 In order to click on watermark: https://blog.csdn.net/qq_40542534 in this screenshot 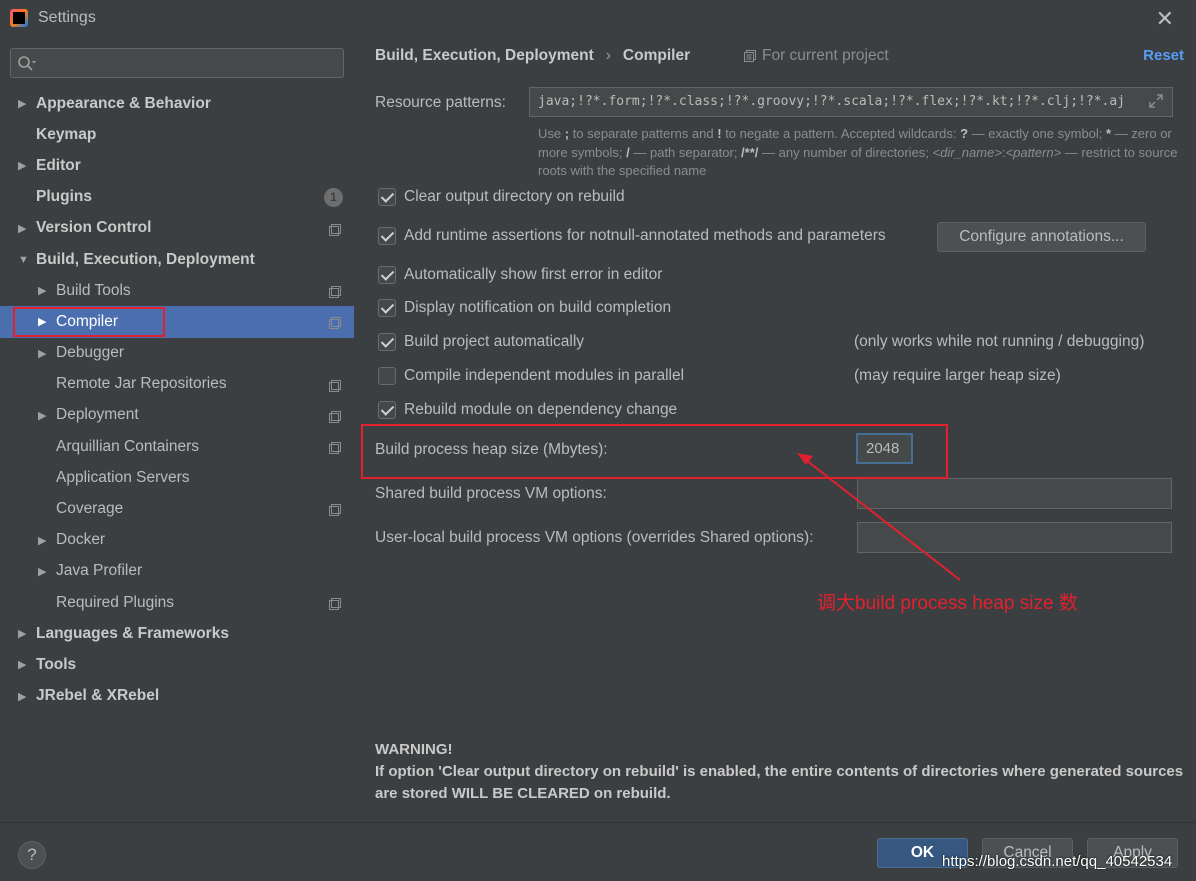, I will do `click(1057, 861)`.